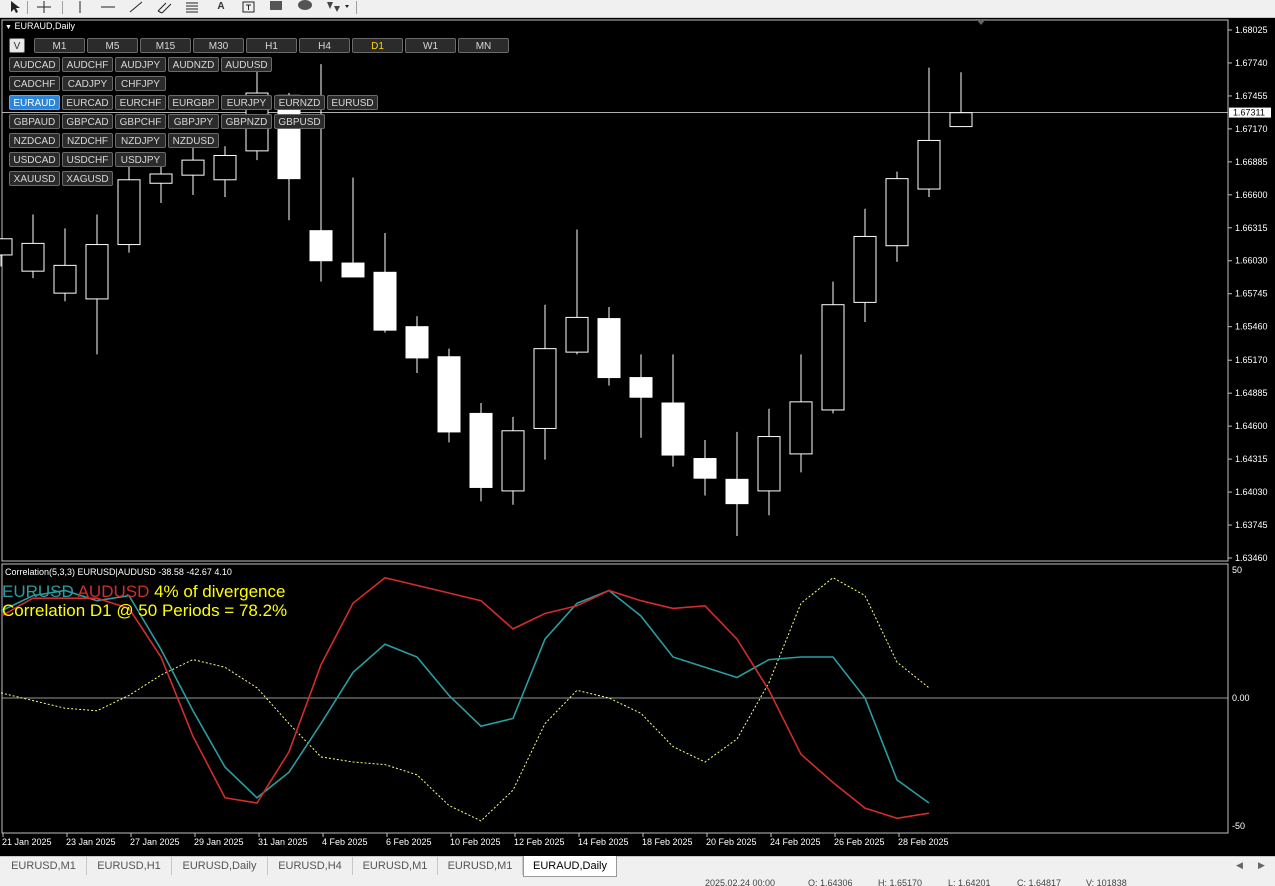  I want to click on horizontal-line-icon, so click(108, 7).